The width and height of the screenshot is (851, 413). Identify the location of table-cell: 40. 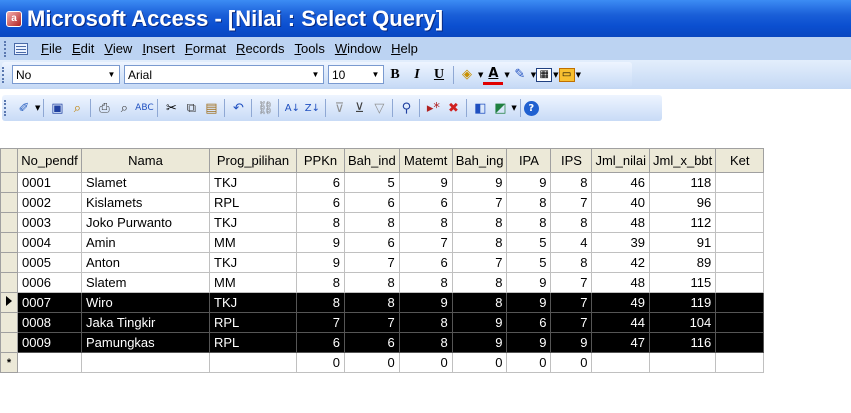
(621, 202).